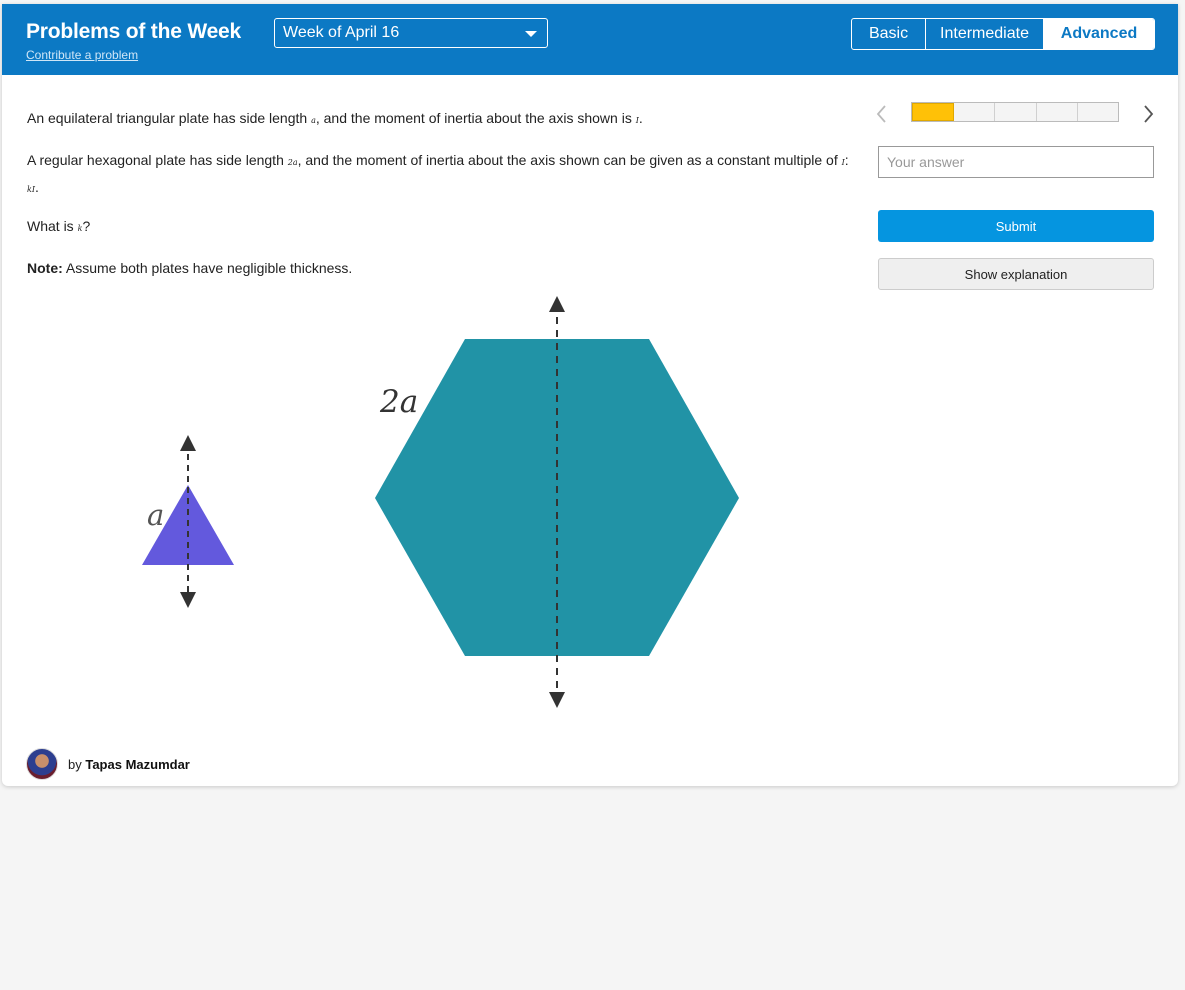 This screenshot has height=990, width=1185. I want to click on answer-input, so click(1016, 162).